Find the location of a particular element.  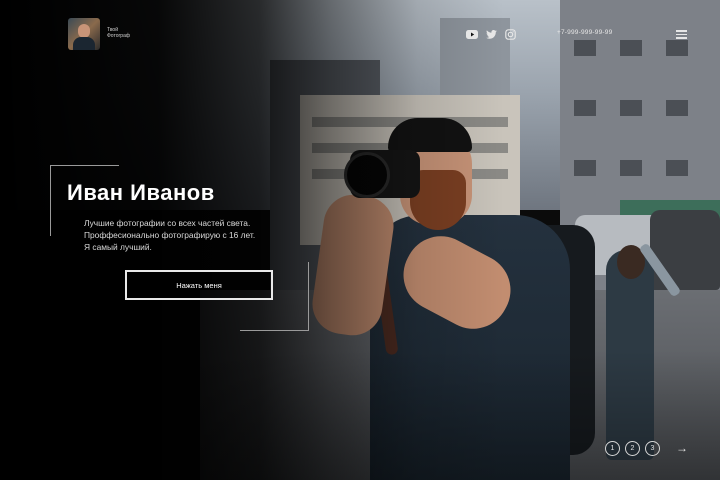

hamburger-menu-icon is located at coordinates (681, 34).